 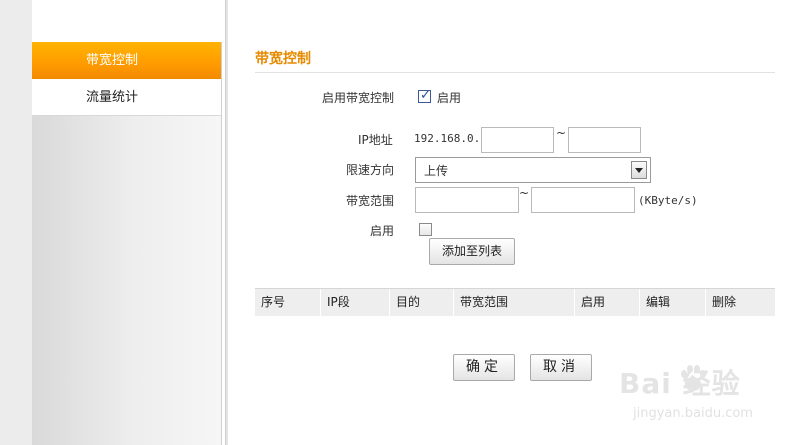 I want to click on rules-table-header: 序号 IP段 目的 带宽范围 启用 编辑 删除, so click(x=515, y=302).